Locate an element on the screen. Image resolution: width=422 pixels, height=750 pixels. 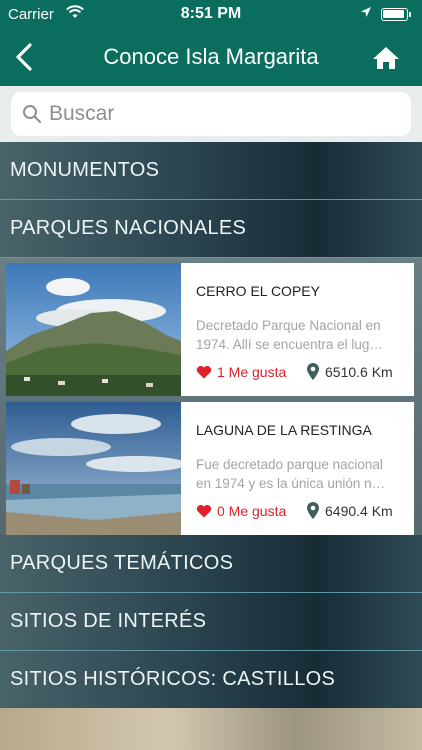
category-label: MONUMENTOS is located at coordinates (85, 170).